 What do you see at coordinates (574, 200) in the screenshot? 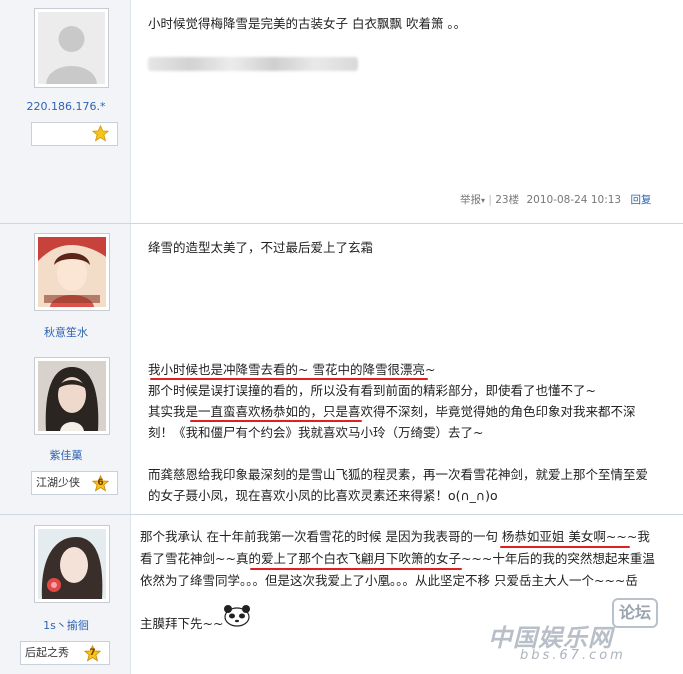
I see `post-time: 2010-08-24 10:13` at bounding box center [574, 200].